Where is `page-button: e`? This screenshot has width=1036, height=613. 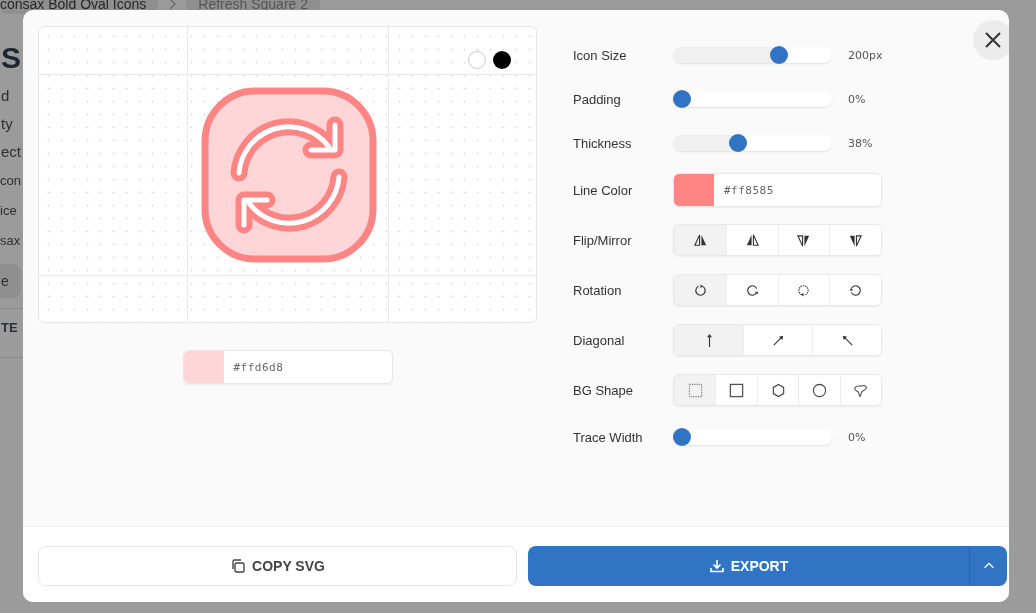 page-button: e is located at coordinates (10, 281).